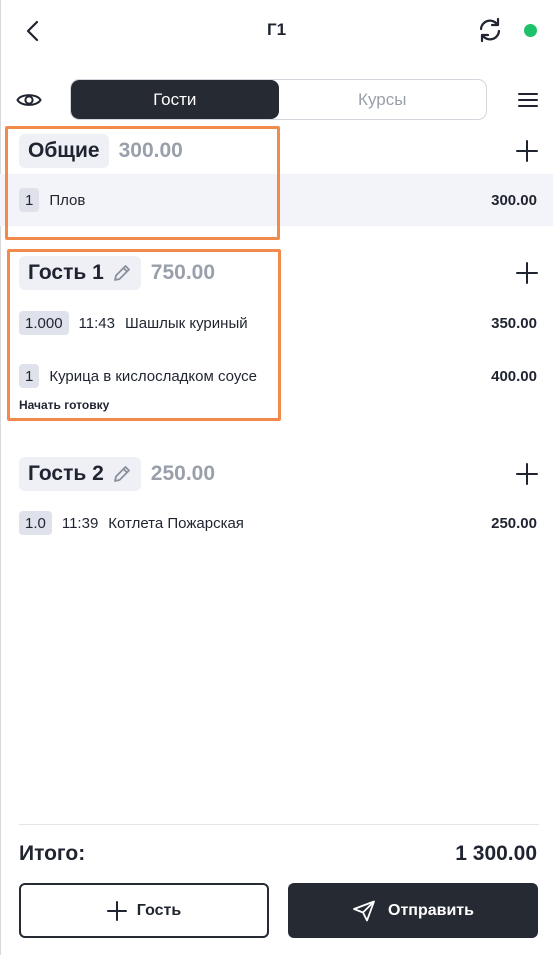  I want to click on group-header-guest-1: Гость 1 750.00, so click(117, 273).